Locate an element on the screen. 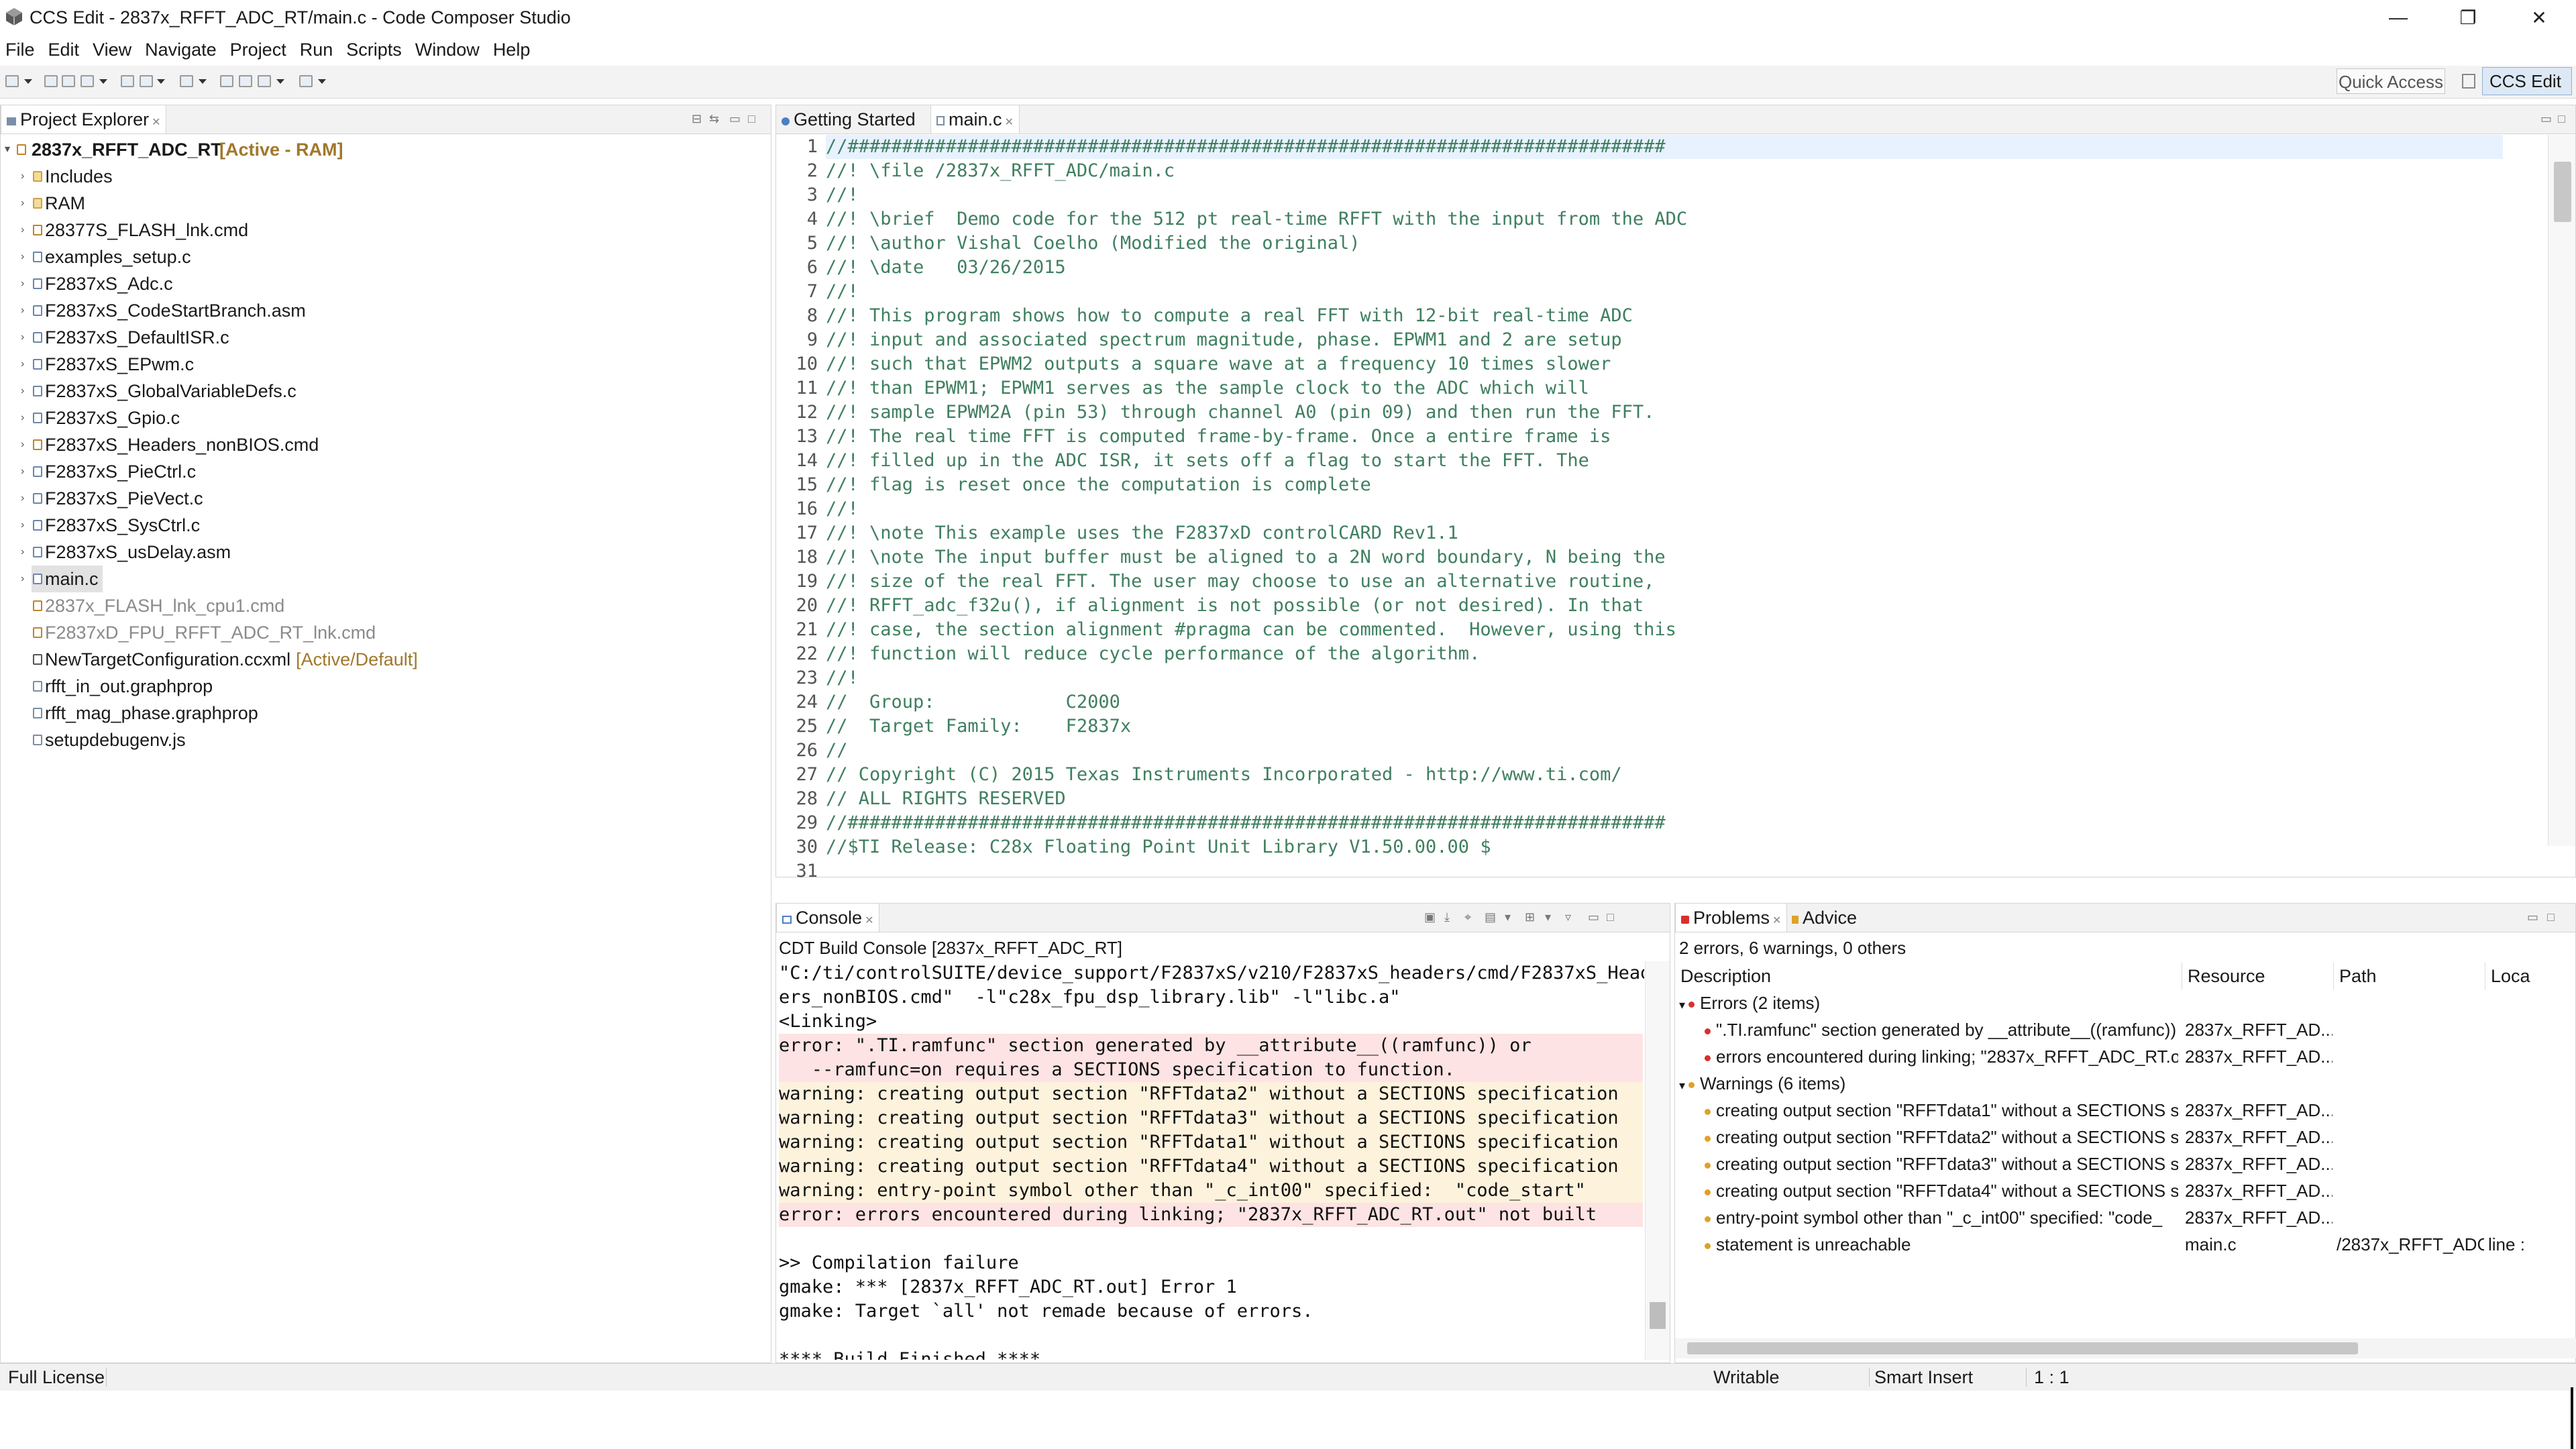 This screenshot has height=1449, width=2576. problems-horizontal-scrollbar is located at coordinates (2125, 1348).